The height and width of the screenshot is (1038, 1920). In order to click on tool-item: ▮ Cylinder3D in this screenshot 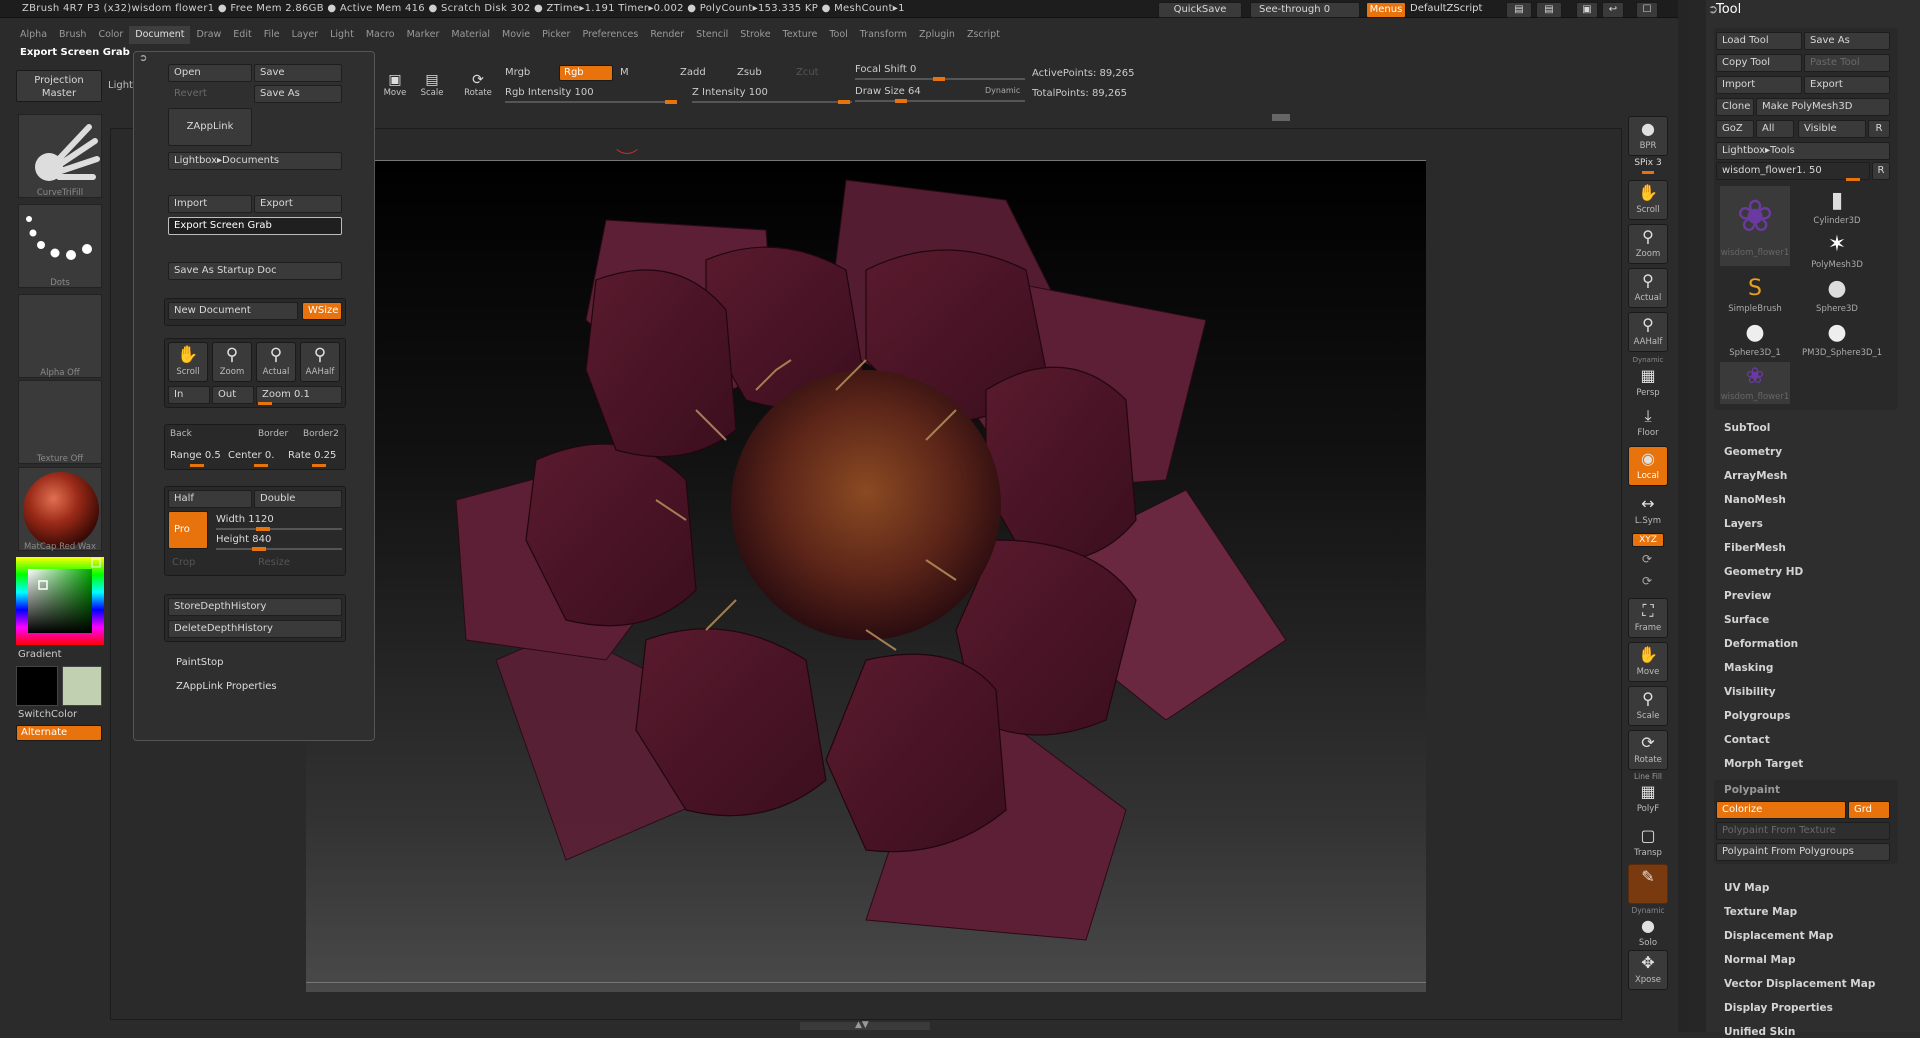, I will do `click(1837, 207)`.